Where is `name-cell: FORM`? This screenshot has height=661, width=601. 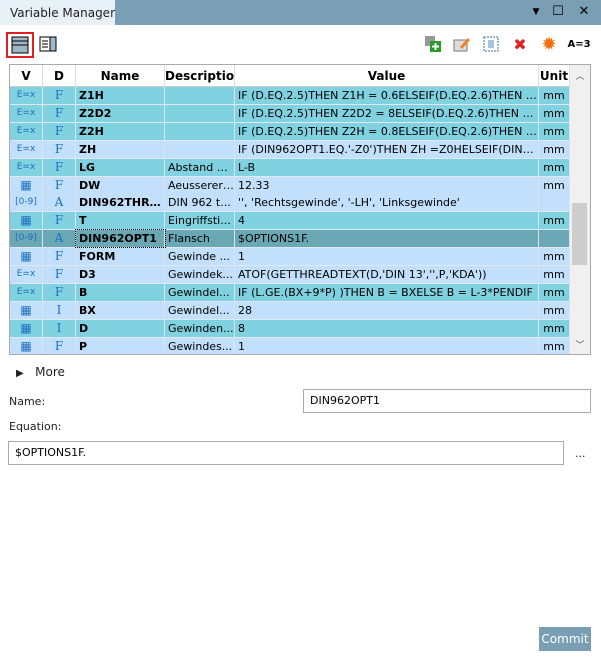
name-cell: FORM is located at coordinates (120, 257).